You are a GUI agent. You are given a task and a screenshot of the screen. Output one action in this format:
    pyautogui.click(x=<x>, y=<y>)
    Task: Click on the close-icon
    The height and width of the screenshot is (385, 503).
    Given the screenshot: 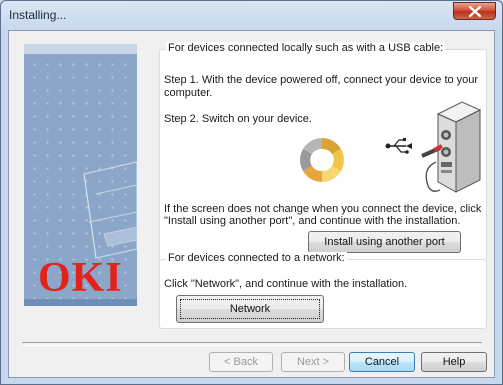 What is the action you would take?
    pyautogui.click(x=475, y=11)
    